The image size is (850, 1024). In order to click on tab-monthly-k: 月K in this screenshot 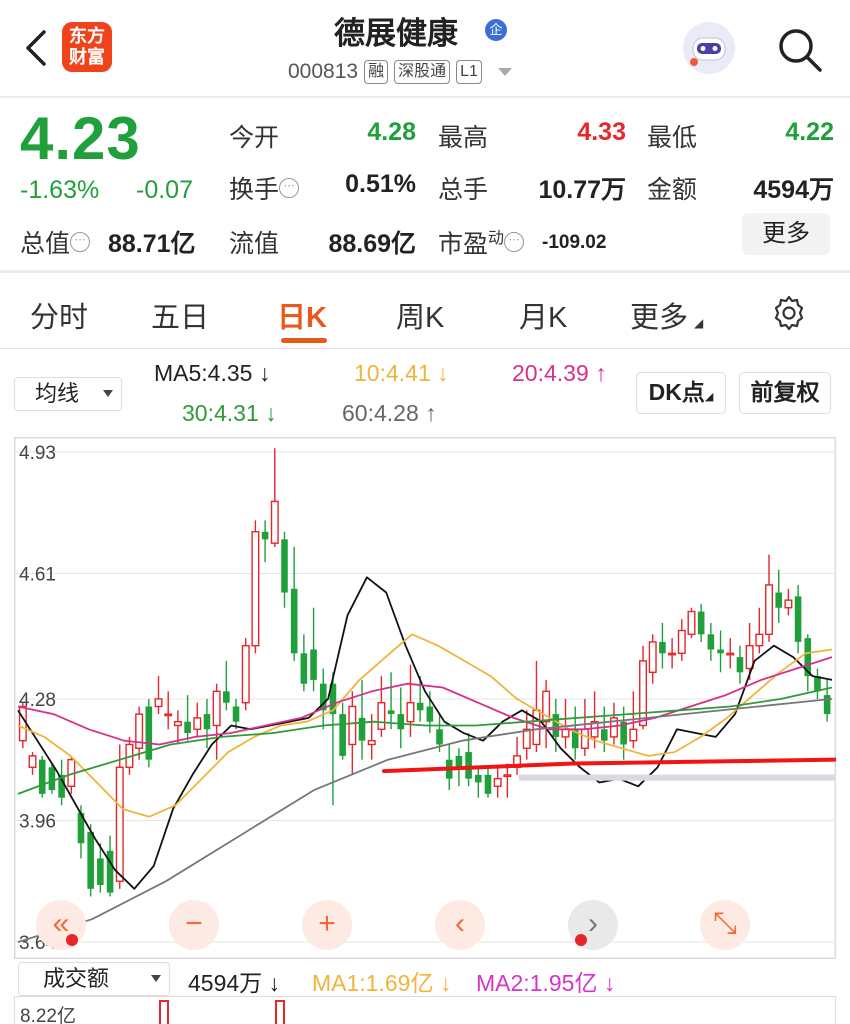, I will do `click(543, 315)`.